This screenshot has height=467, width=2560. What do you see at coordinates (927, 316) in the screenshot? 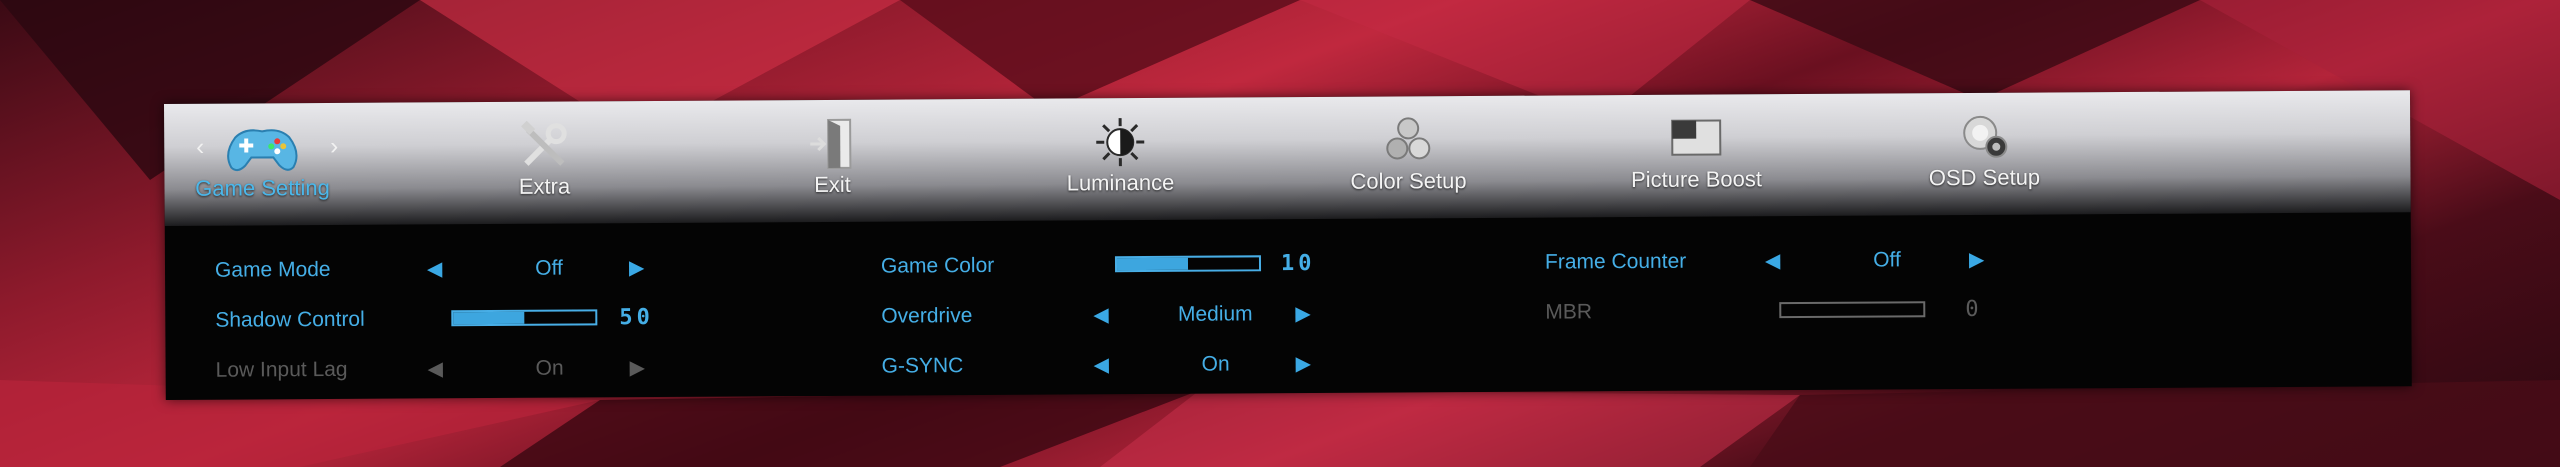
I see `setting-label: Overdrive` at bounding box center [927, 316].